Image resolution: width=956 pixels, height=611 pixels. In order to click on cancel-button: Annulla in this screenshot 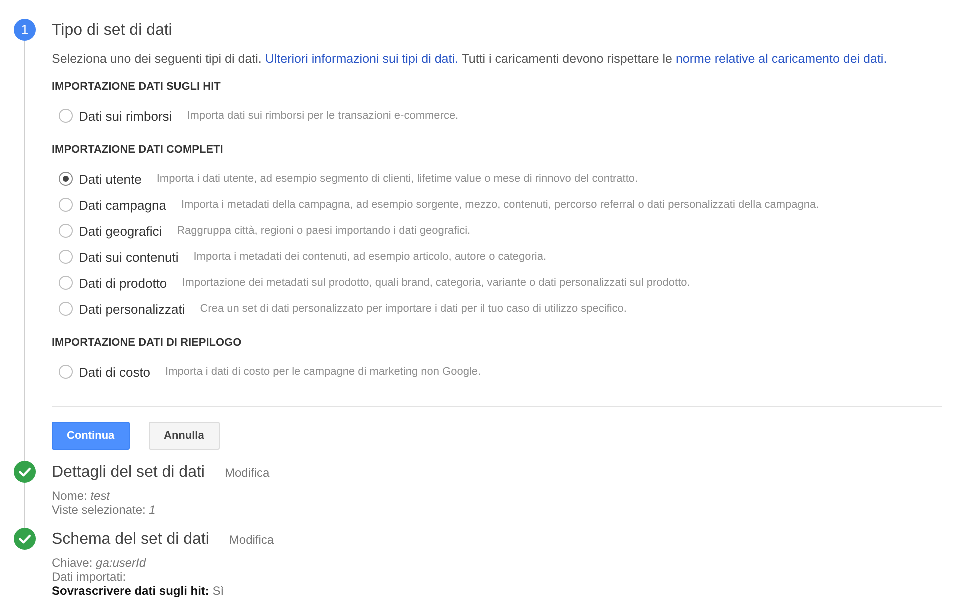, I will do `click(184, 436)`.